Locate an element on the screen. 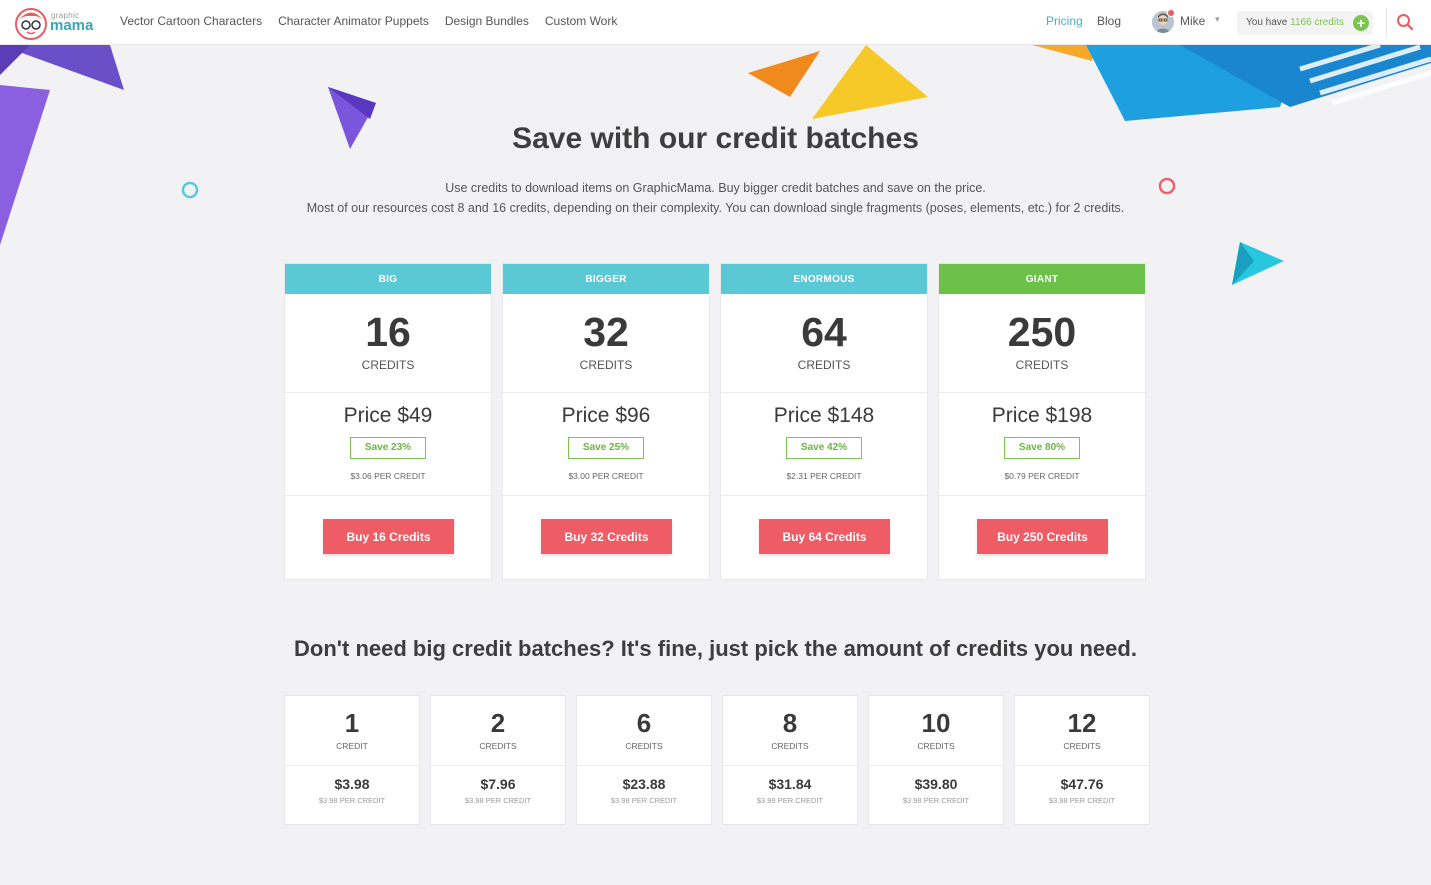  batch-price-section: Price $96 Save 25% $3.00 PER CREDIT is located at coordinates (606, 443).